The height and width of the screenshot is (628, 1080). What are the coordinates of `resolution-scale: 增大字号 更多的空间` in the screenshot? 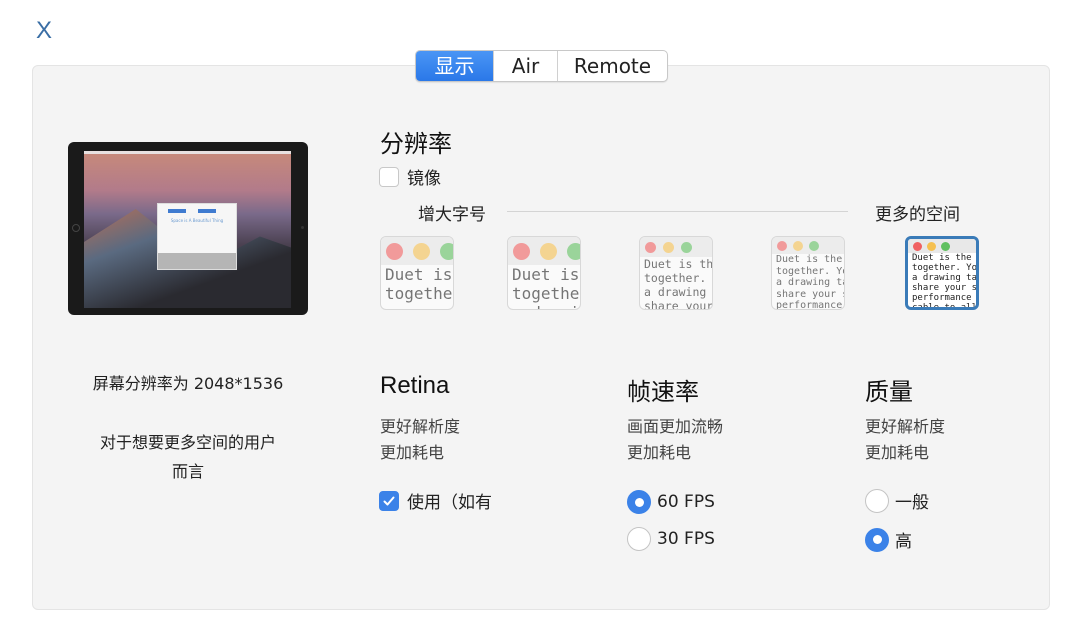 It's located at (689, 212).